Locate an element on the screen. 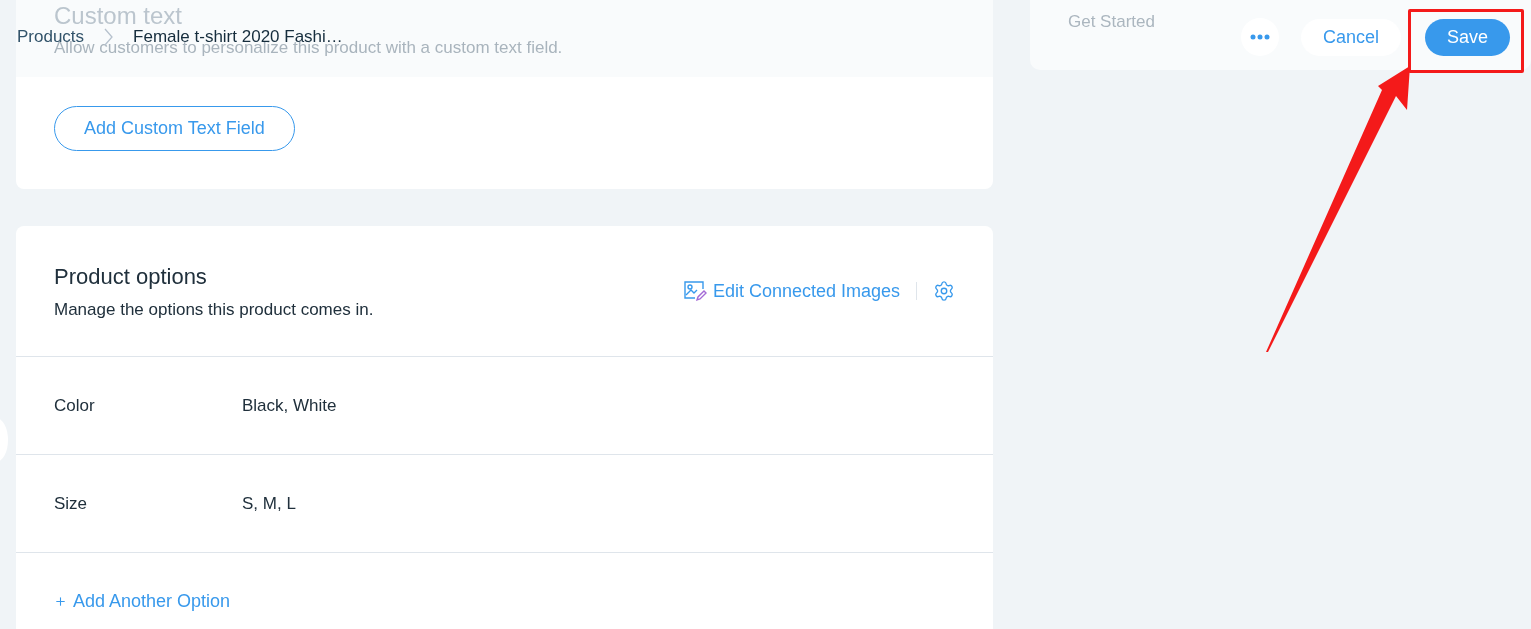 This screenshot has width=1531, height=629. option-values: Black, White is located at coordinates (289, 405).